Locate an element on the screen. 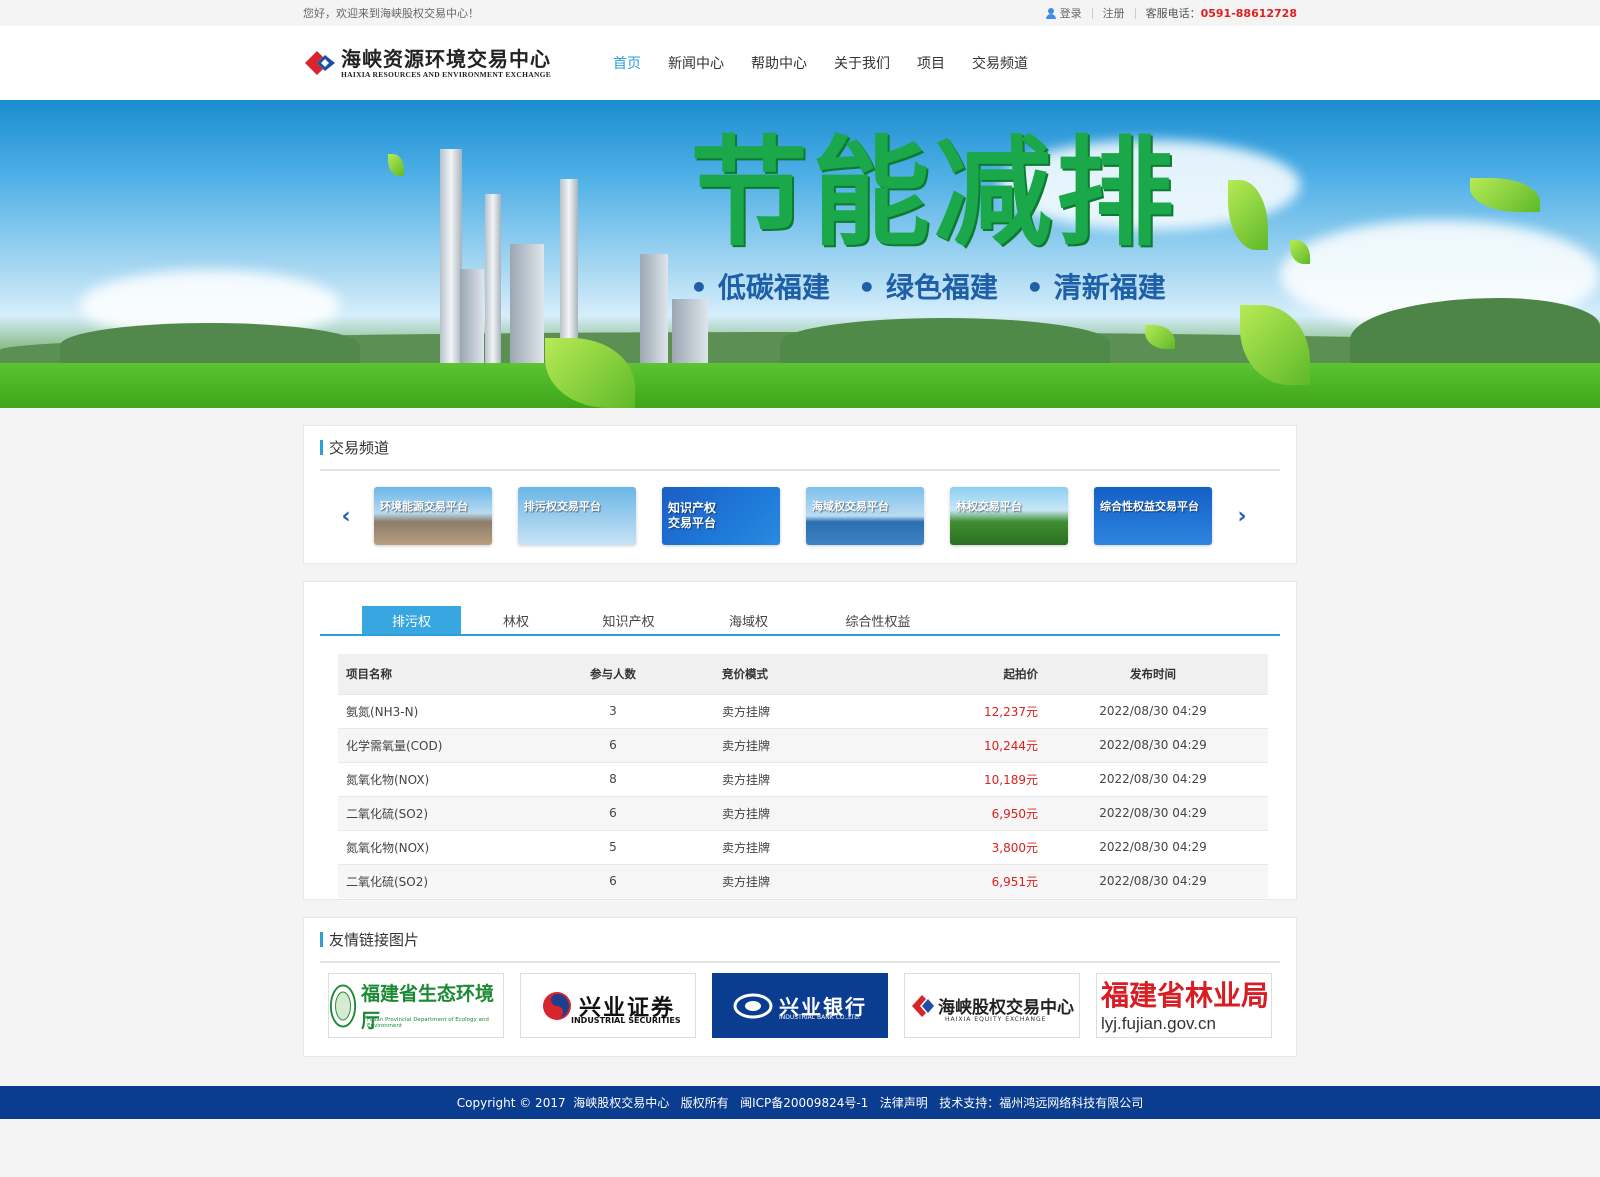 Image resolution: width=1600 pixels, height=1177 pixels. phone-label: 客服电话： is located at coordinates (1173, 13).